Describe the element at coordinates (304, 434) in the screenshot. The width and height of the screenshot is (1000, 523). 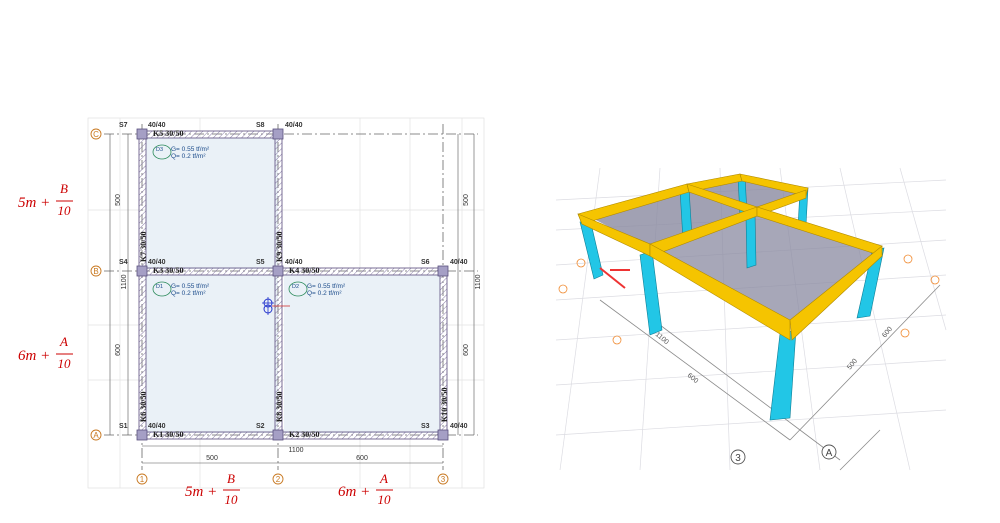
I see `beam-label-k2: K2 30/50` at that location.